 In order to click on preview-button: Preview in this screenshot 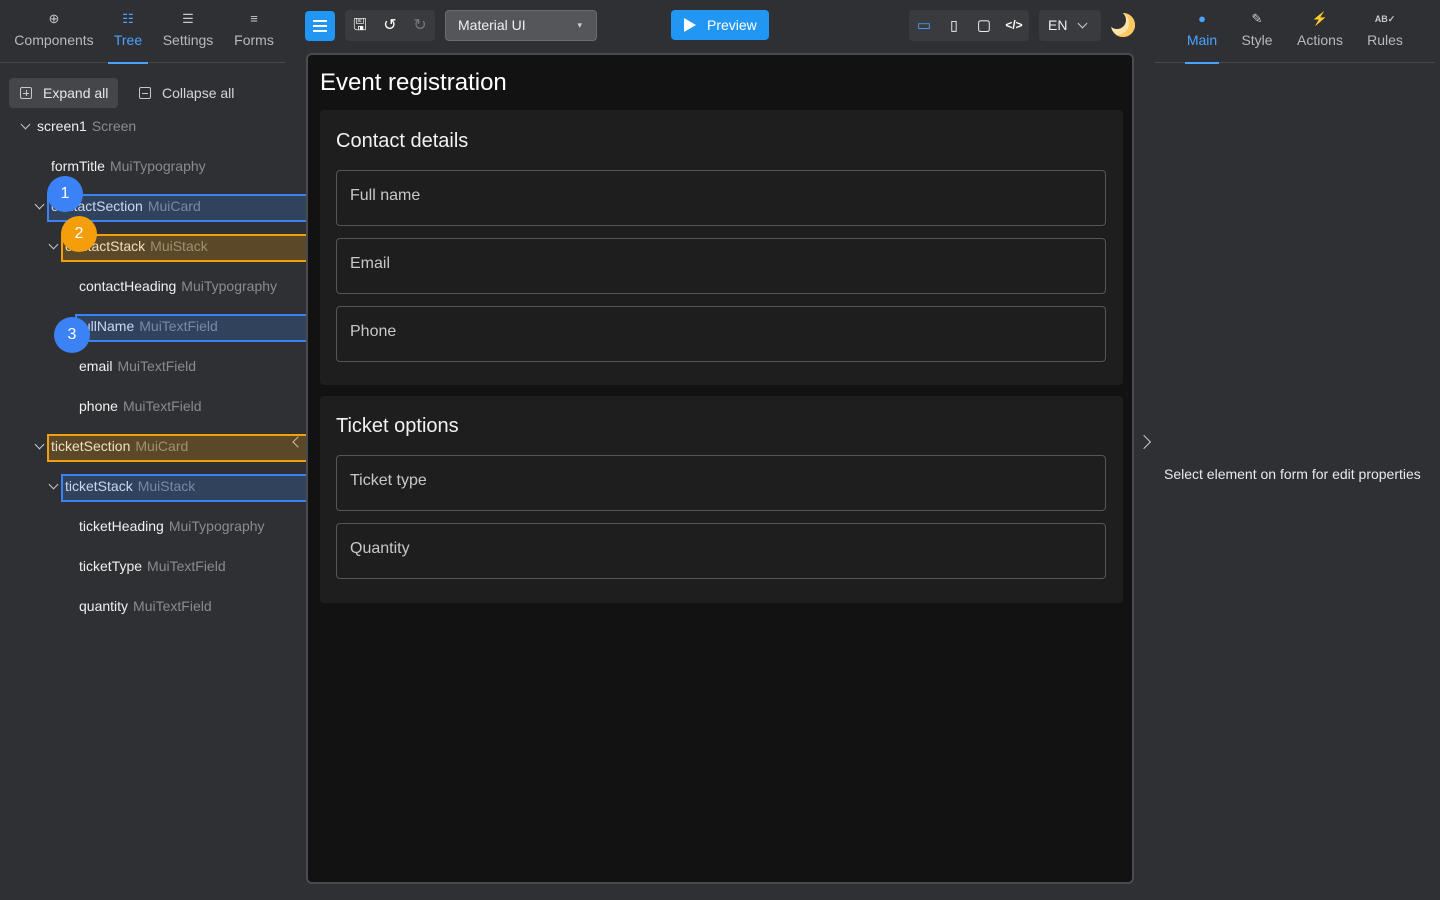, I will do `click(720, 25)`.